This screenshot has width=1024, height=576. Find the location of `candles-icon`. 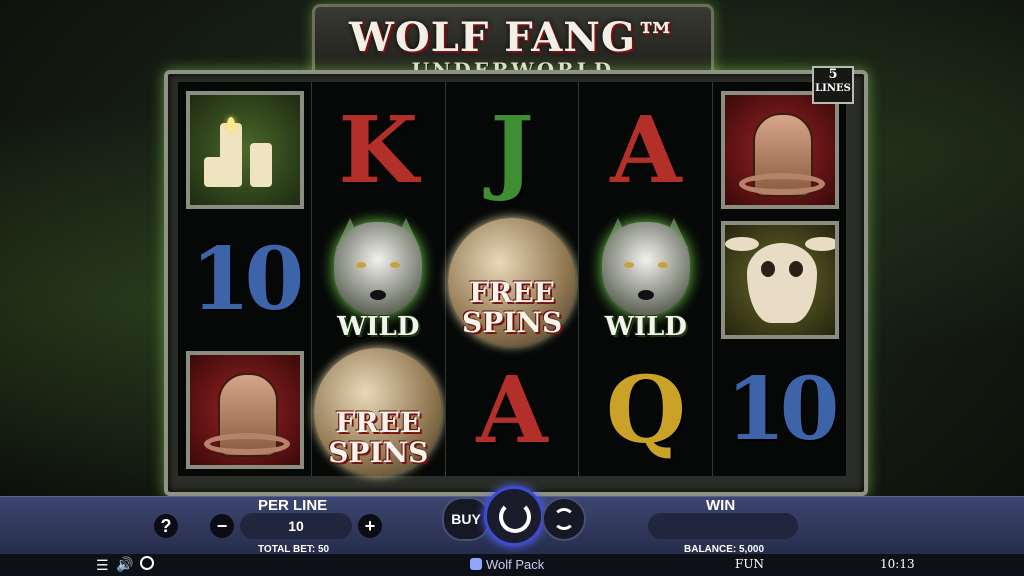

candles-icon is located at coordinates (244, 149).